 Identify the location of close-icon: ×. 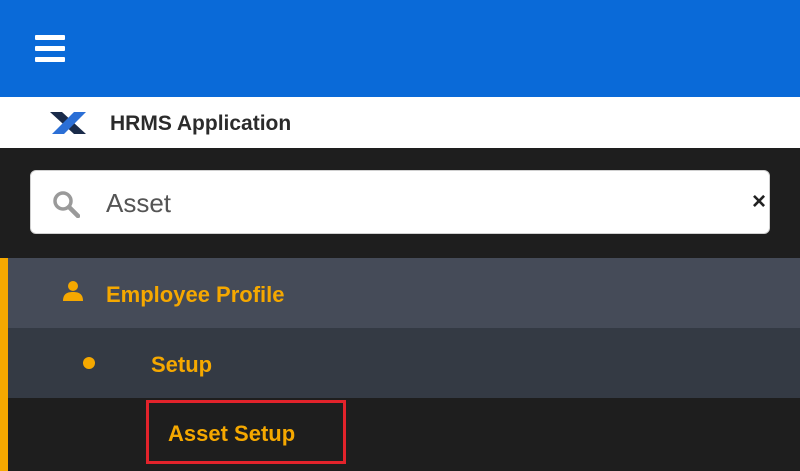
(759, 202).